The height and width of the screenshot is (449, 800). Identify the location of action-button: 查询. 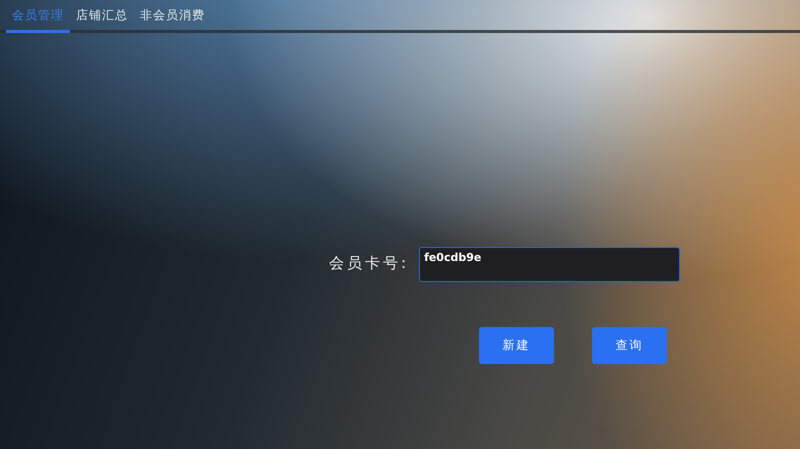
(629, 345).